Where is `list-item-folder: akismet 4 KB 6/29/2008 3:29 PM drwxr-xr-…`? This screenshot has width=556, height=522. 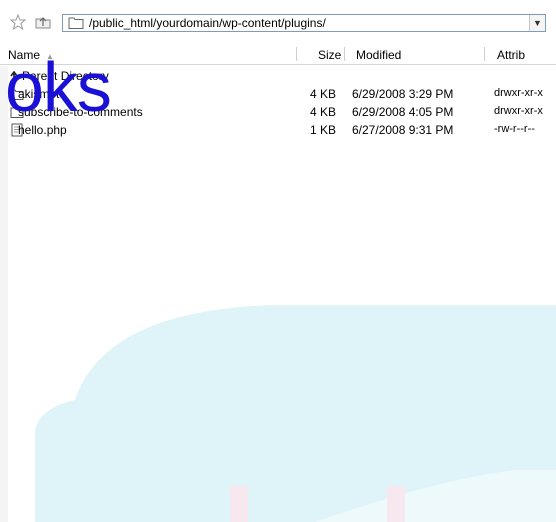
list-item-folder: akismet 4 KB 6/29/2008 3:29 PM drwxr-xr-… is located at coordinates (278, 94).